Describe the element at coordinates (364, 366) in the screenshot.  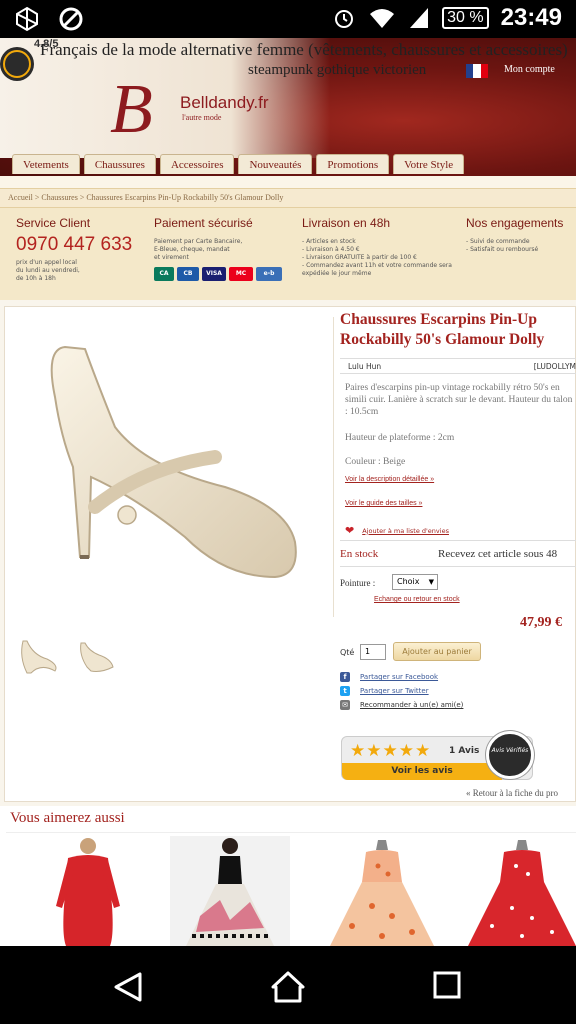
I see `brand-name: Lulu Hun` at that location.